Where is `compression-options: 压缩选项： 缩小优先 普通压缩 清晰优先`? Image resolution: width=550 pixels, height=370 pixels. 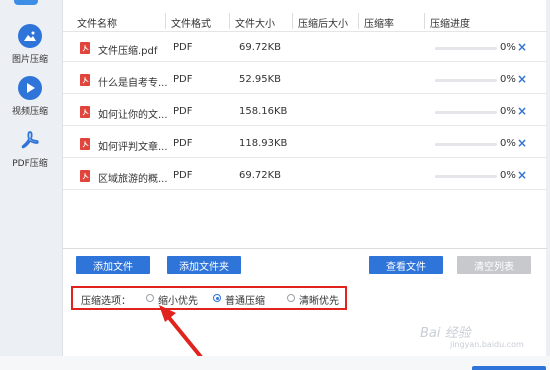
compression-options: 压缩选项： 缩小优先 普通压缩 清晰优先 is located at coordinates (209, 298).